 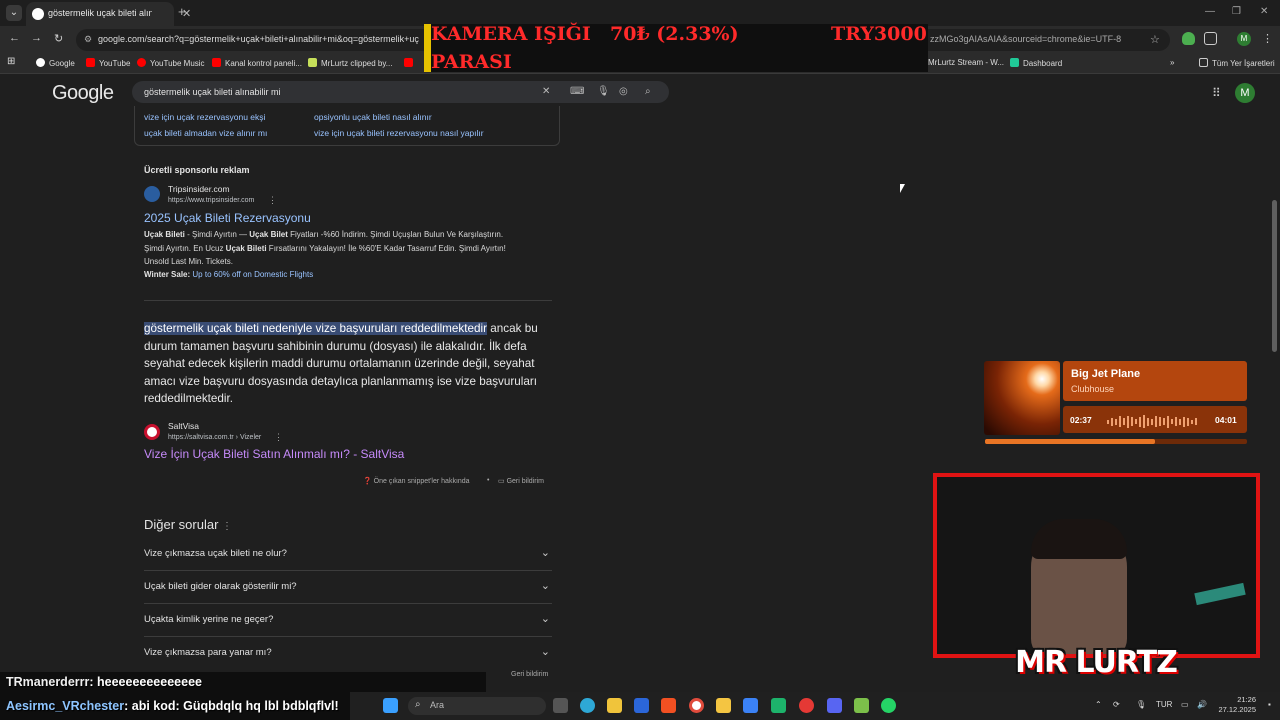 I want to click on people-also-ask-title: Diğer sorular ⋮, so click(x=188, y=524).